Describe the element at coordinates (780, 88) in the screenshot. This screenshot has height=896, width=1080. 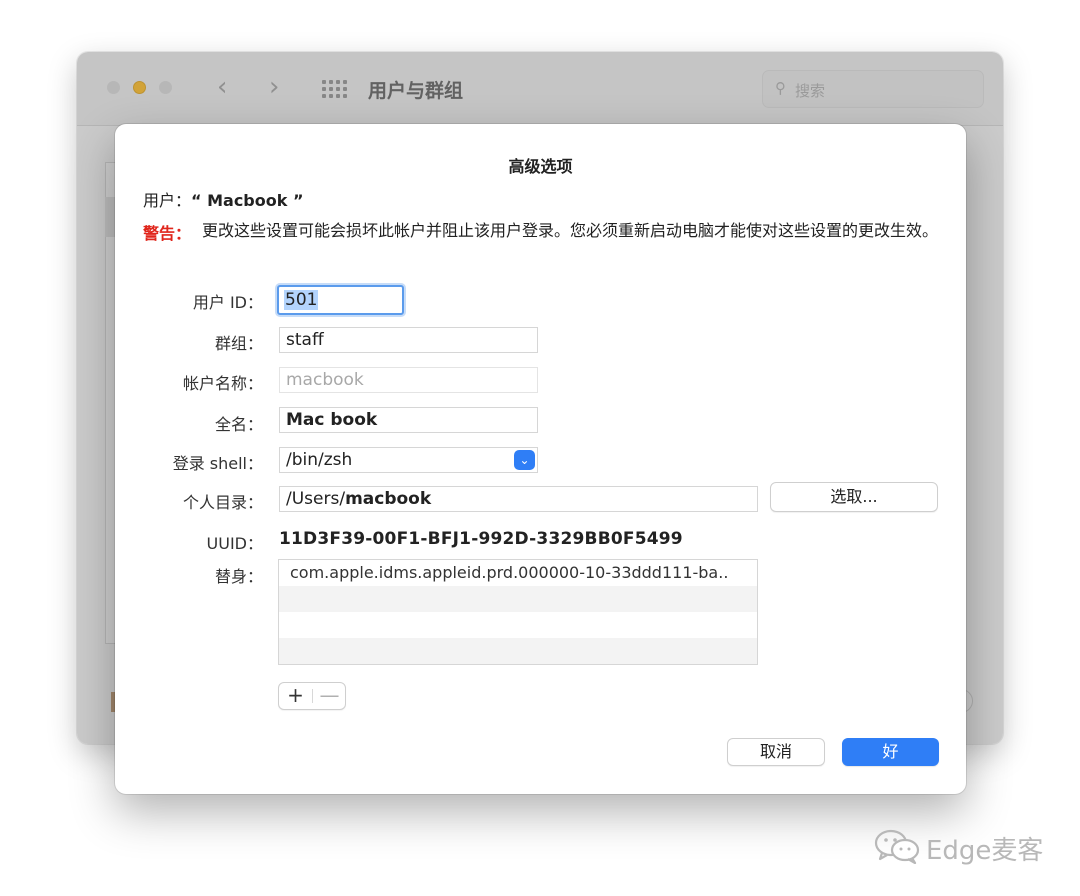
I see `search-icon: ⚲` at that location.